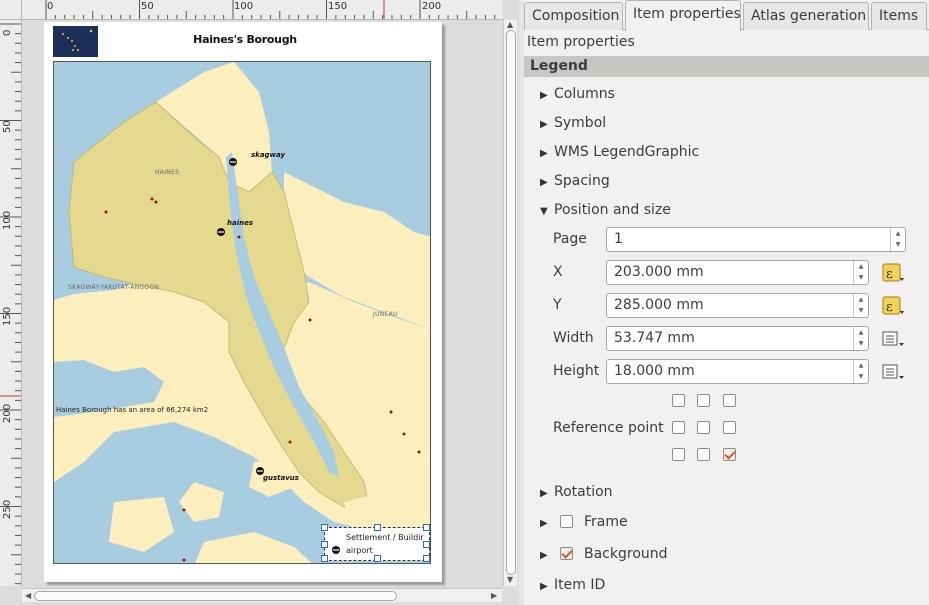 This screenshot has width=929, height=605. What do you see at coordinates (612, 210) in the screenshot?
I see `group-label: Position and size` at bounding box center [612, 210].